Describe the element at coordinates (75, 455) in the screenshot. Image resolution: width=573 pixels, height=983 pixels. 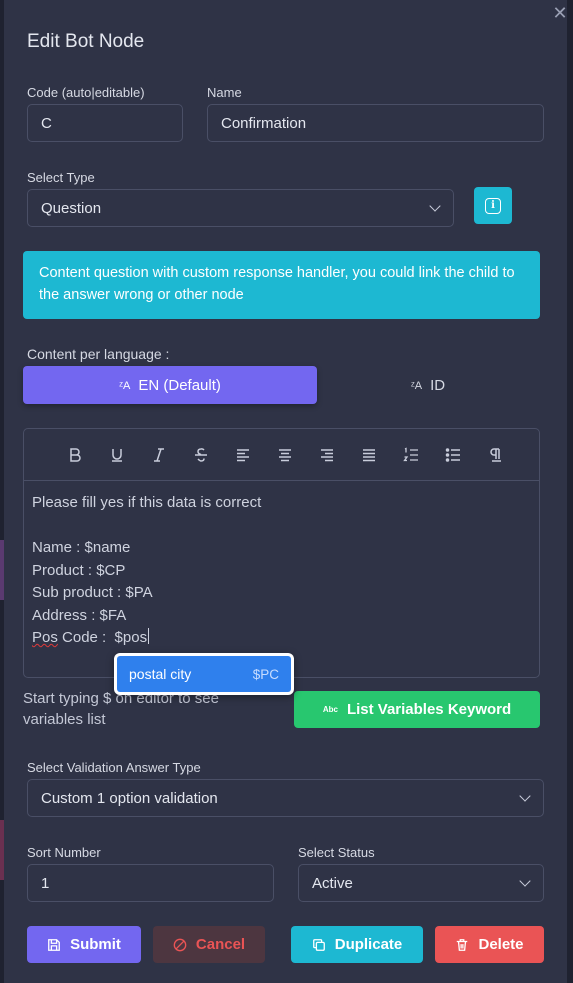
I see `bold-icon` at that location.